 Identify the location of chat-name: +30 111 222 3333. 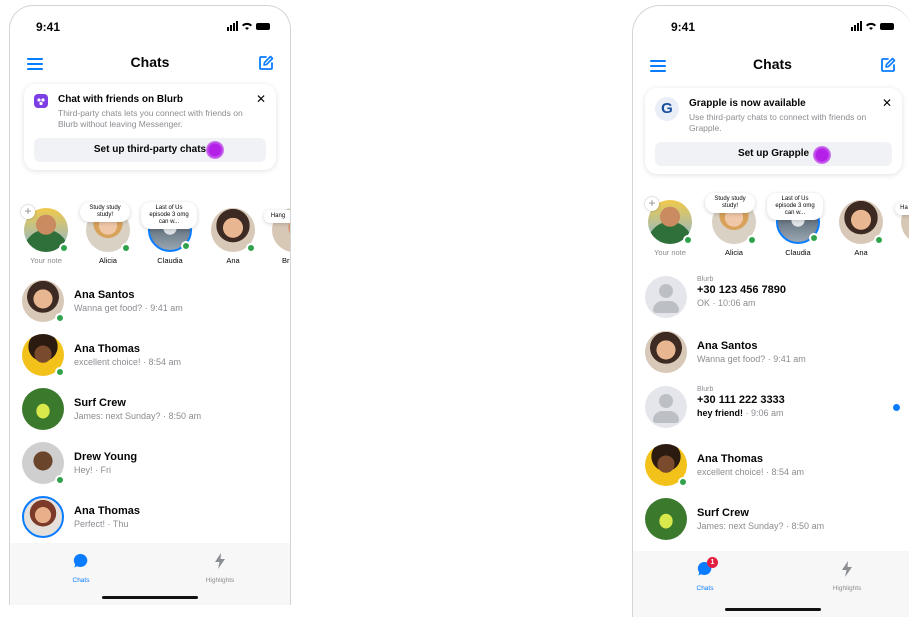
(741, 400).